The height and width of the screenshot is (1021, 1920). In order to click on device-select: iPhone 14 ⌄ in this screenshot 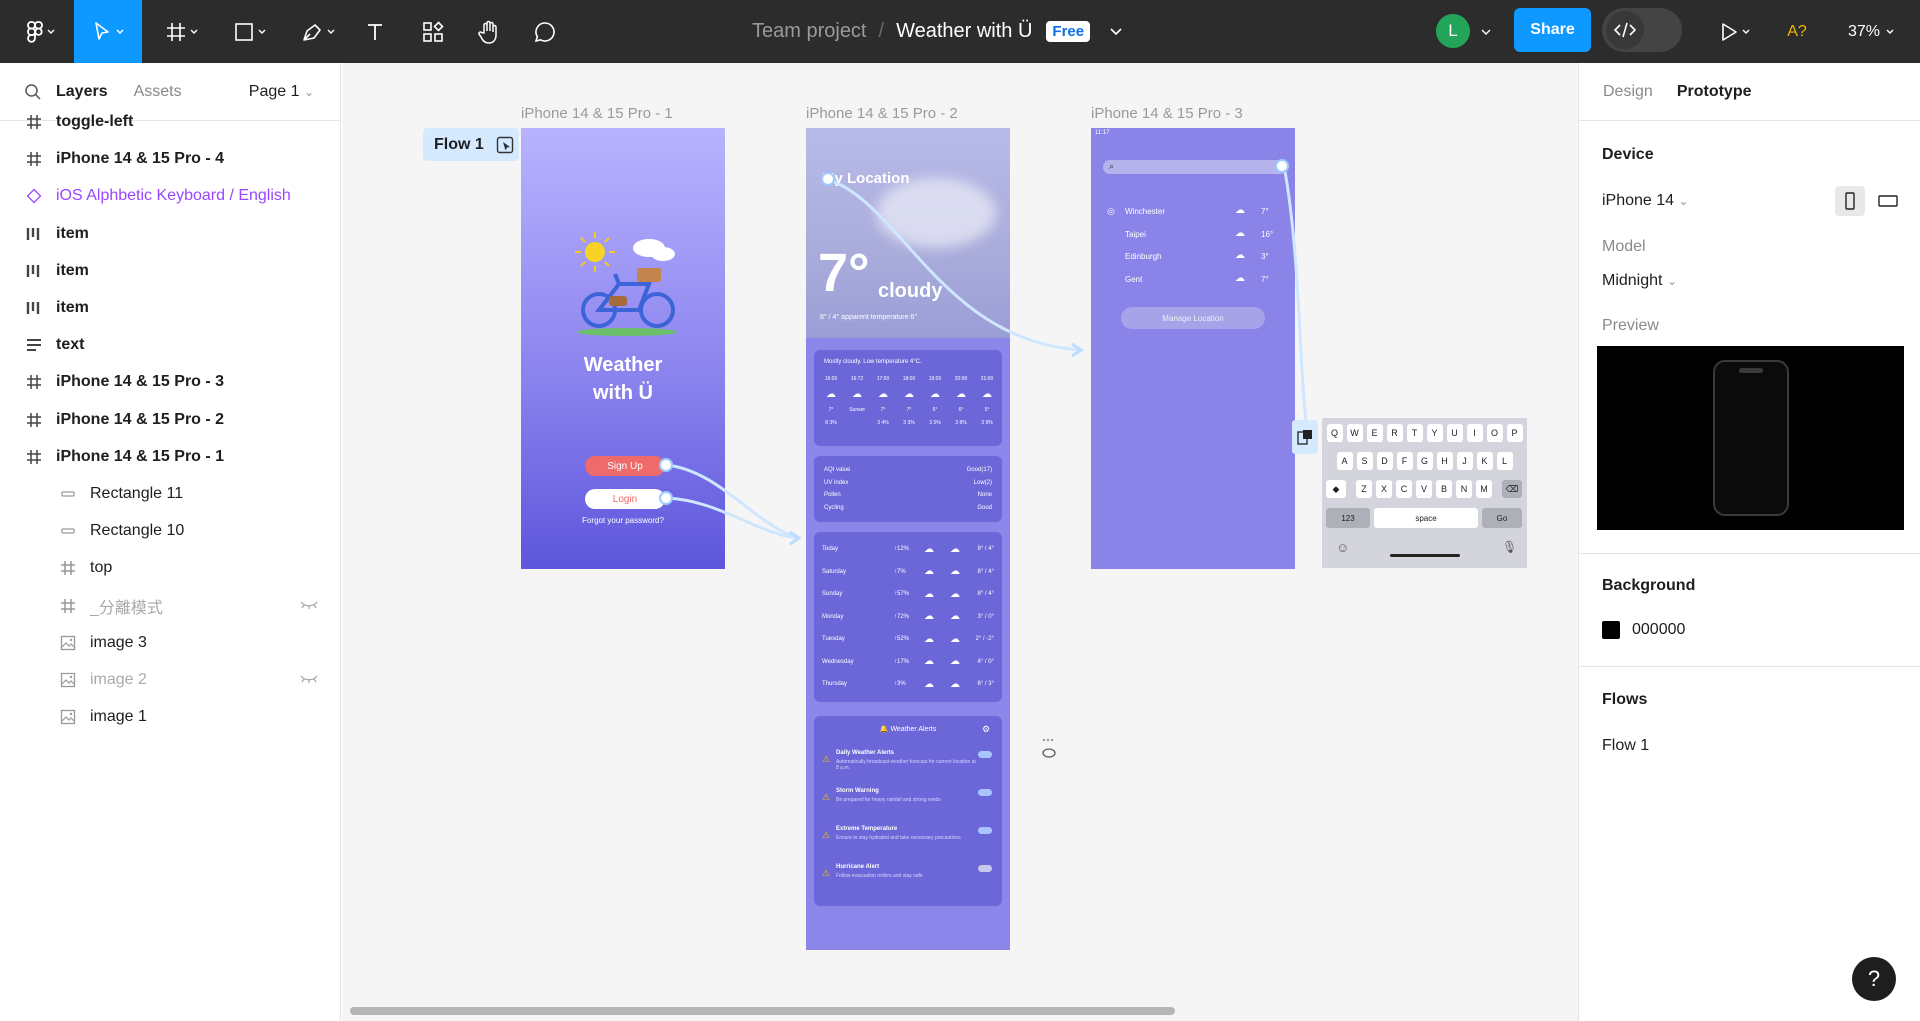, I will do `click(1645, 201)`.